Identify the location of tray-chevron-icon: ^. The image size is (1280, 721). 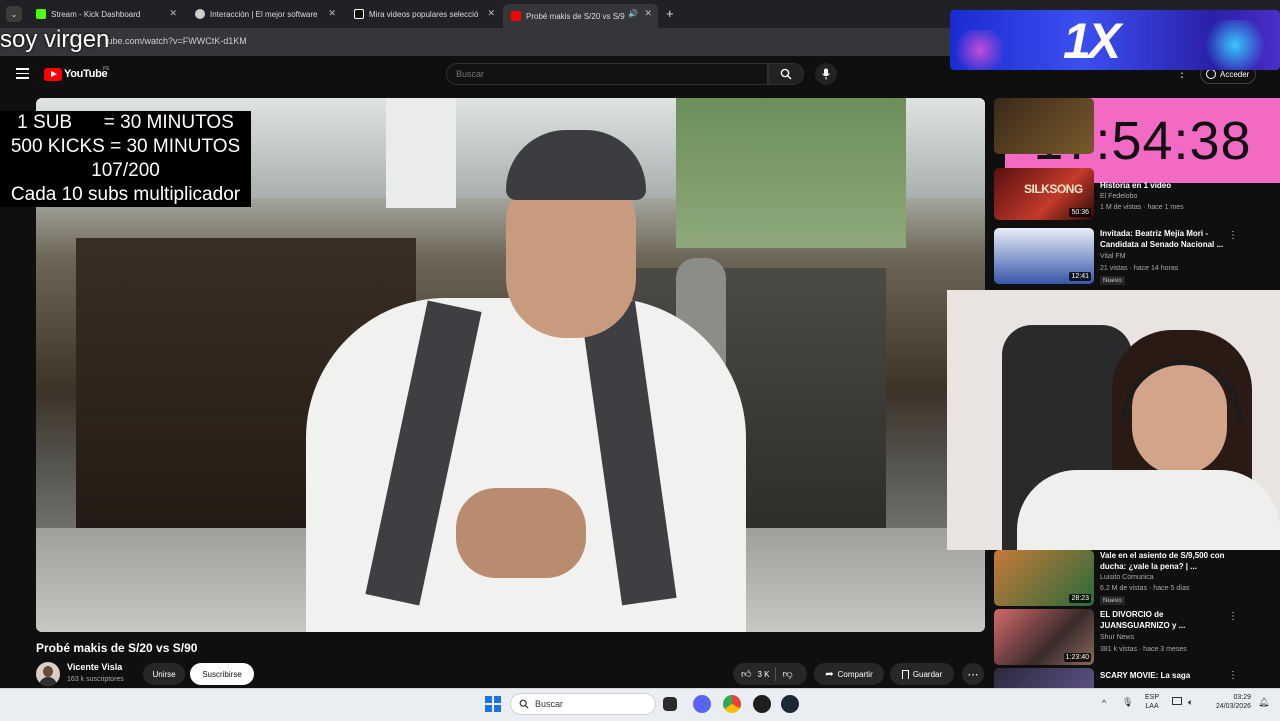
(1104, 703).